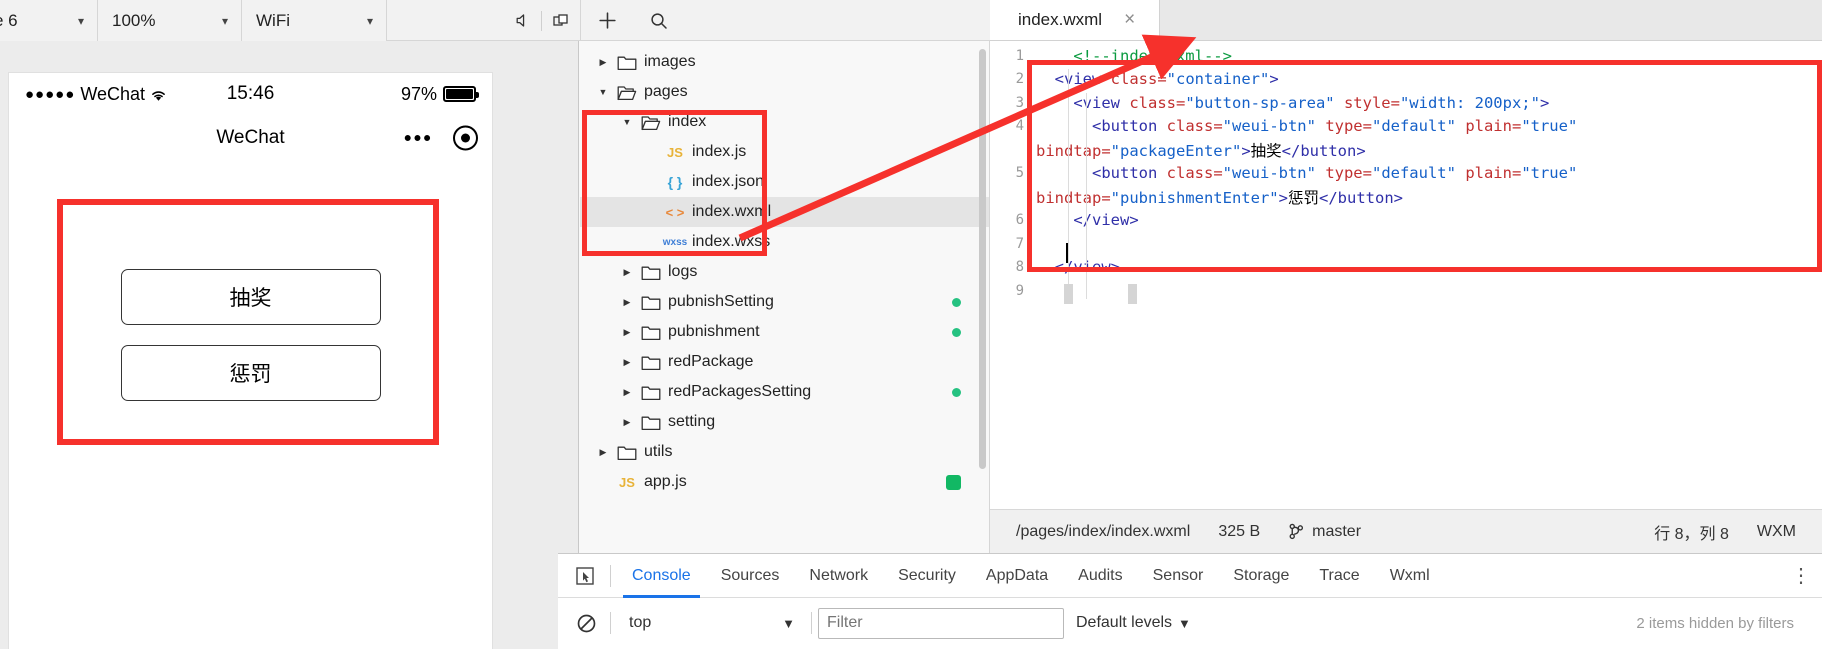 The image size is (1822, 649). I want to click on devtools-tab-network: Network, so click(838, 576).